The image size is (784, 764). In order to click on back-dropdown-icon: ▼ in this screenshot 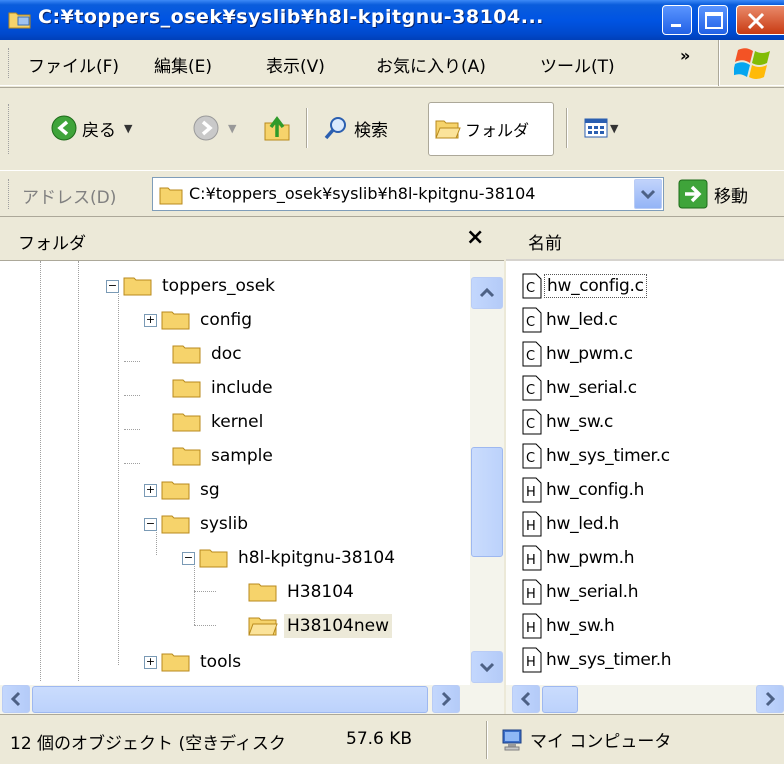, I will do `click(128, 128)`.